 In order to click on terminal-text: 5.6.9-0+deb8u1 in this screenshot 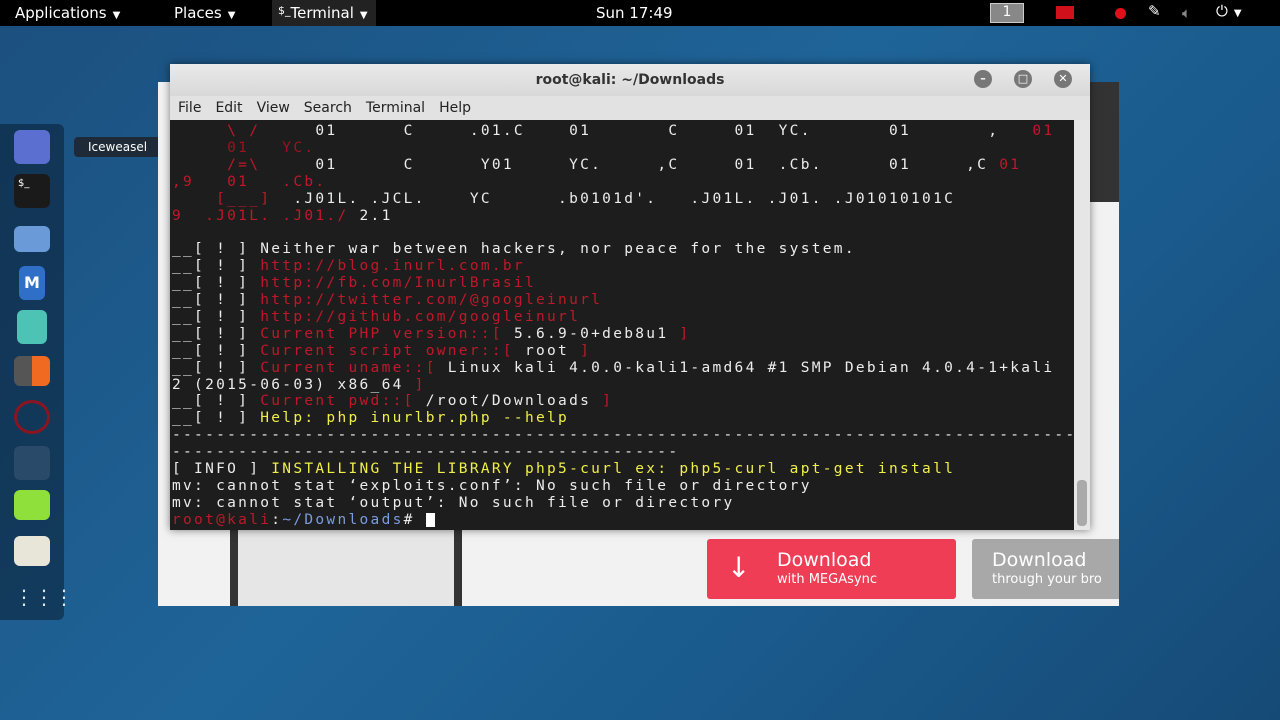, I will do `click(591, 333)`.